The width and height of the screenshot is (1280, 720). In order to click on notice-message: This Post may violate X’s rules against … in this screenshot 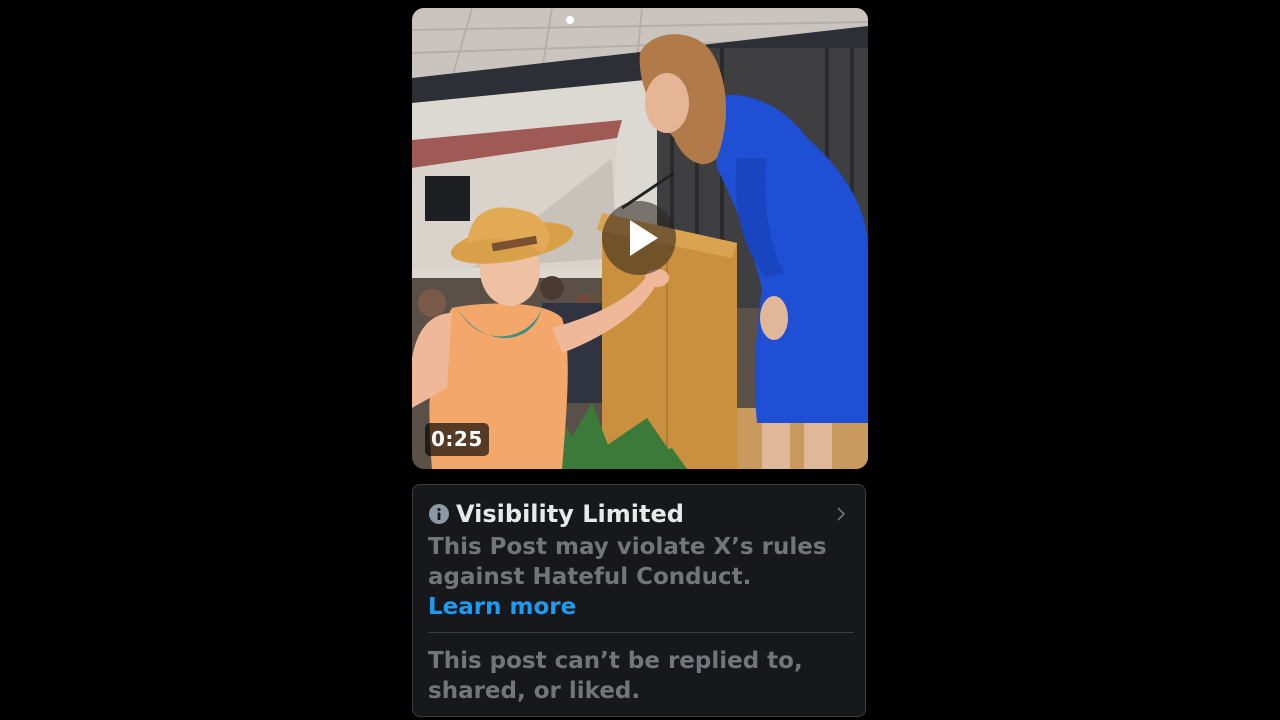, I will do `click(627, 562)`.